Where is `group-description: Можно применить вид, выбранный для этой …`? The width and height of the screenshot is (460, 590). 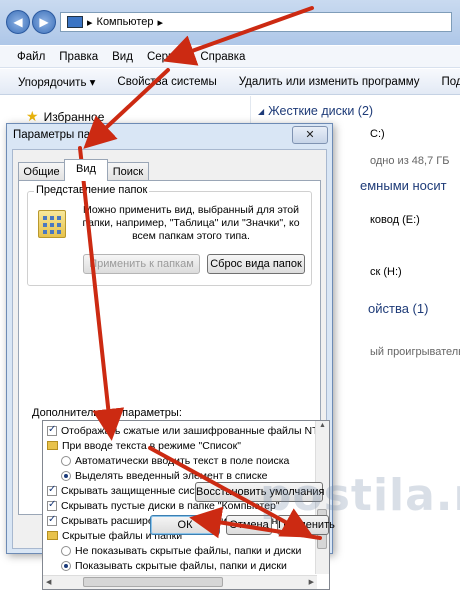
group-description: Можно применить вид, выбранный для этой … is located at coordinates (191, 223).